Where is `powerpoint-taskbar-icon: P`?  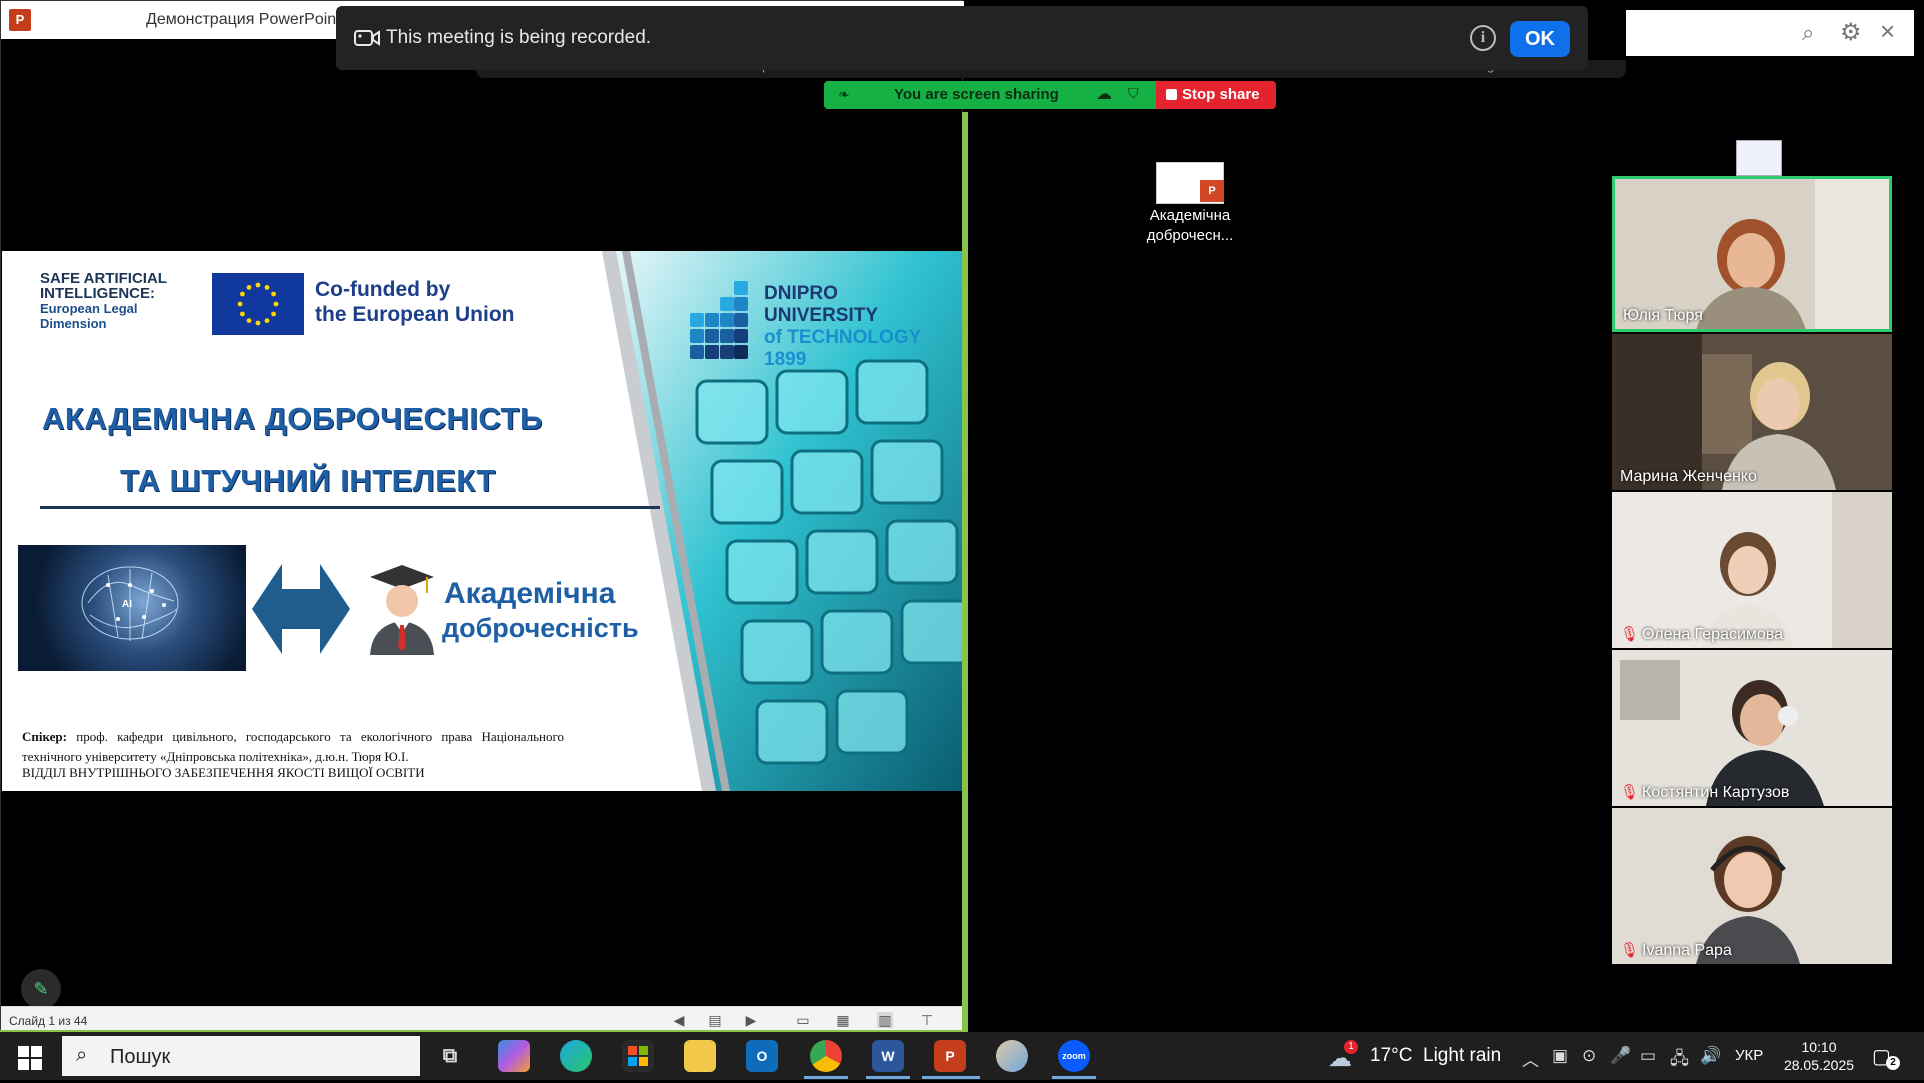
powerpoint-taskbar-icon: P is located at coordinates (950, 1056).